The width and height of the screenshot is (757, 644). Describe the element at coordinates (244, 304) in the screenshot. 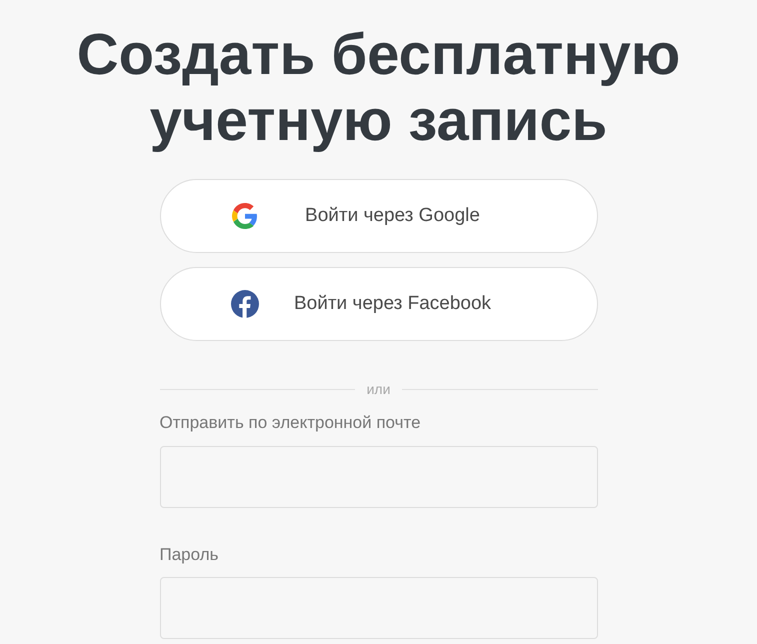

I see `facebook-icon` at that location.